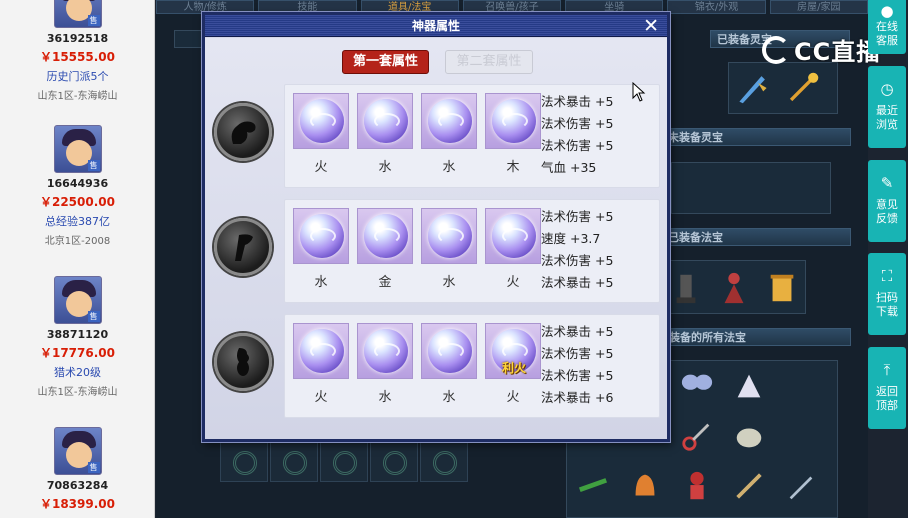 The width and height of the screenshot is (908, 518). Describe the element at coordinates (887, 391) in the screenshot. I see `button-label: 返回` at that location.